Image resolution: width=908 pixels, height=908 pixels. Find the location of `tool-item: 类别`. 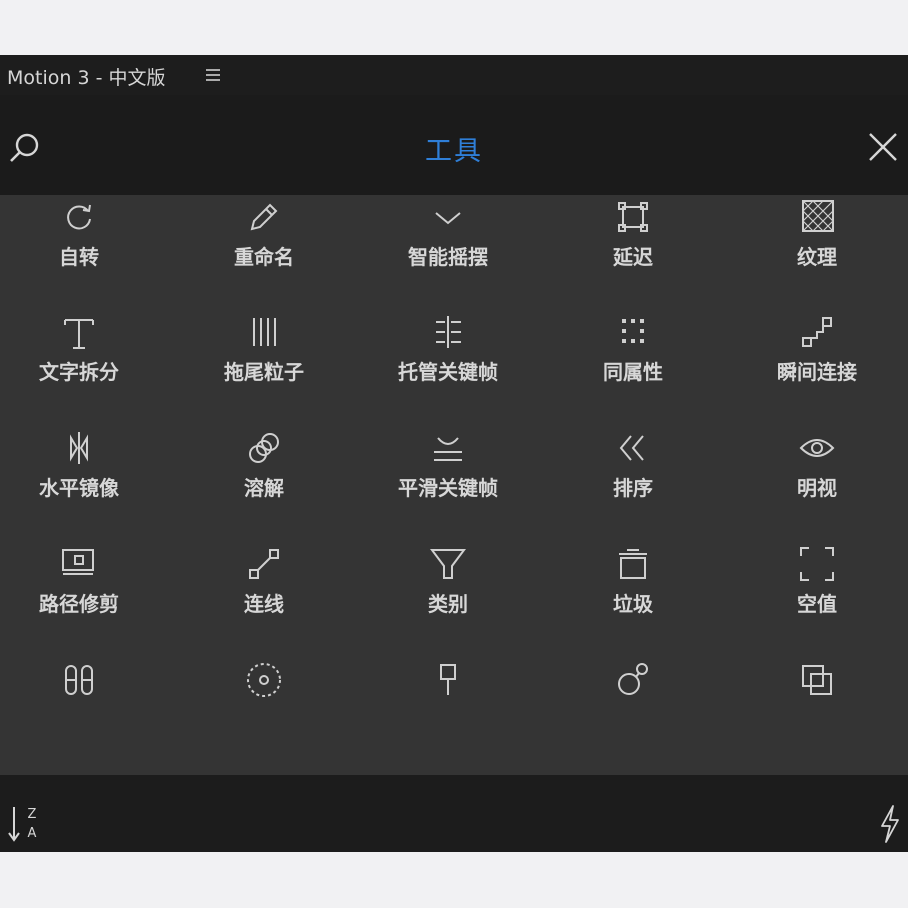

tool-item: 类别 is located at coordinates (448, 597).